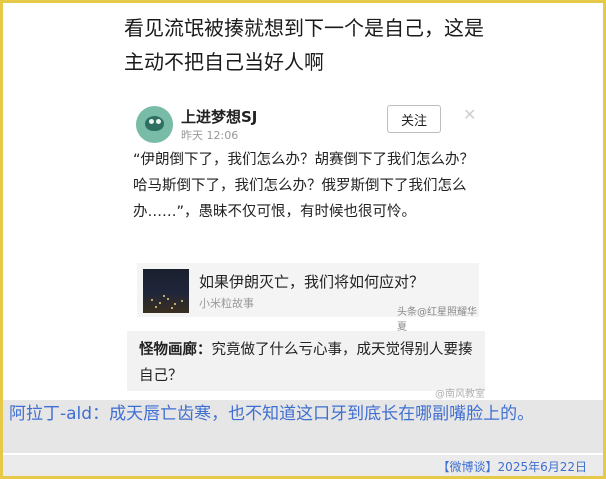 Image resolution: width=606 pixels, height=479 pixels. What do you see at coordinates (272, 414) in the screenshot?
I see `bottom-comment-text: 阿拉丁-ald：成天唇亡齿寒，也不知道这口牙到底长在哪副嘴脸上的。` at bounding box center [272, 414].